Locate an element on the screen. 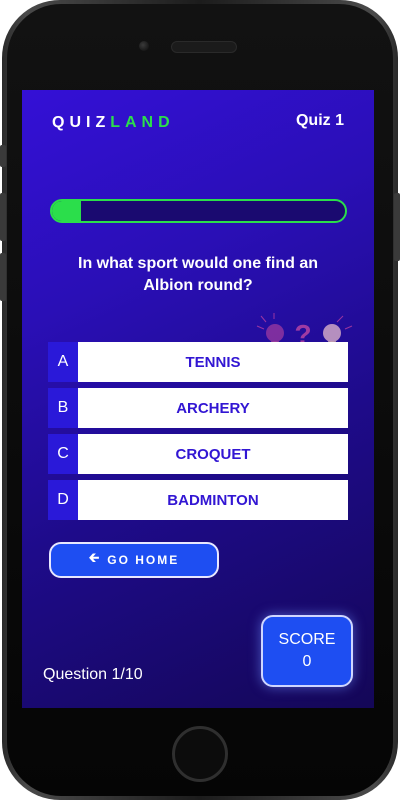 This screenshot has width=400, height=800. answer-letter: D is located at coordinates (63, 500).